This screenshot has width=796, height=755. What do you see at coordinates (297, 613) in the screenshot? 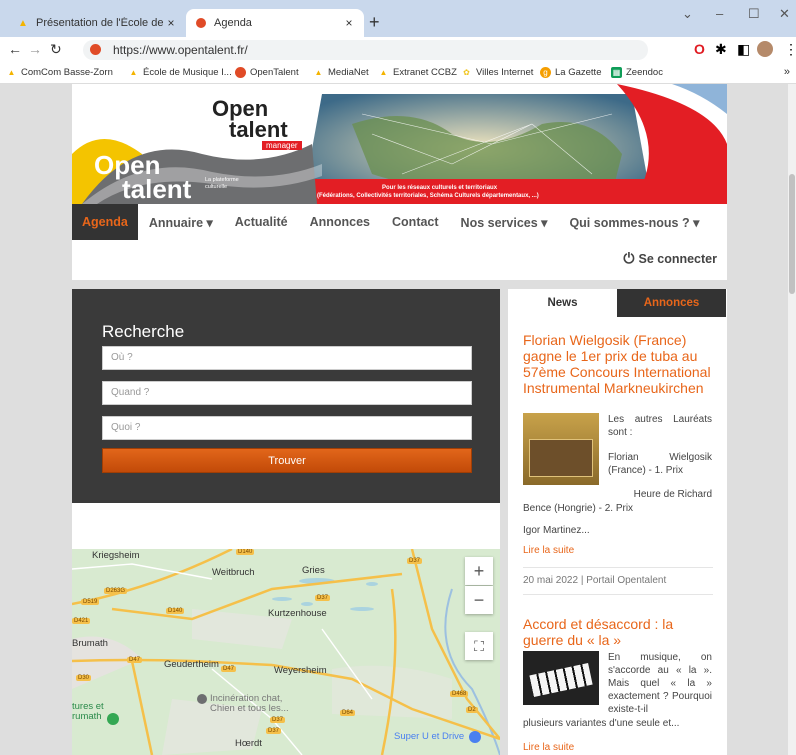
I see `map-label: Kurtzenhouse` at bounding box center [297, 613].